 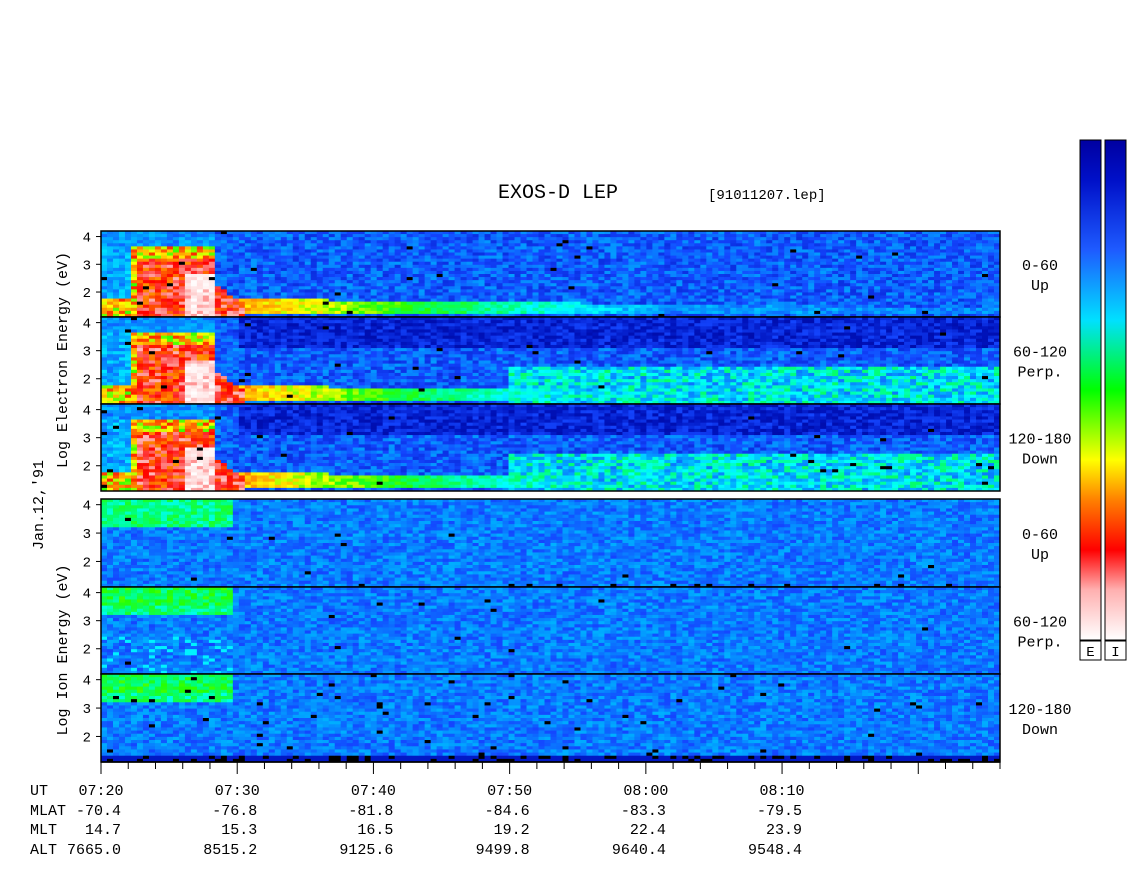 I want to click on ephemeris-alt-value: 9125.6, so click(x=366, y=850).